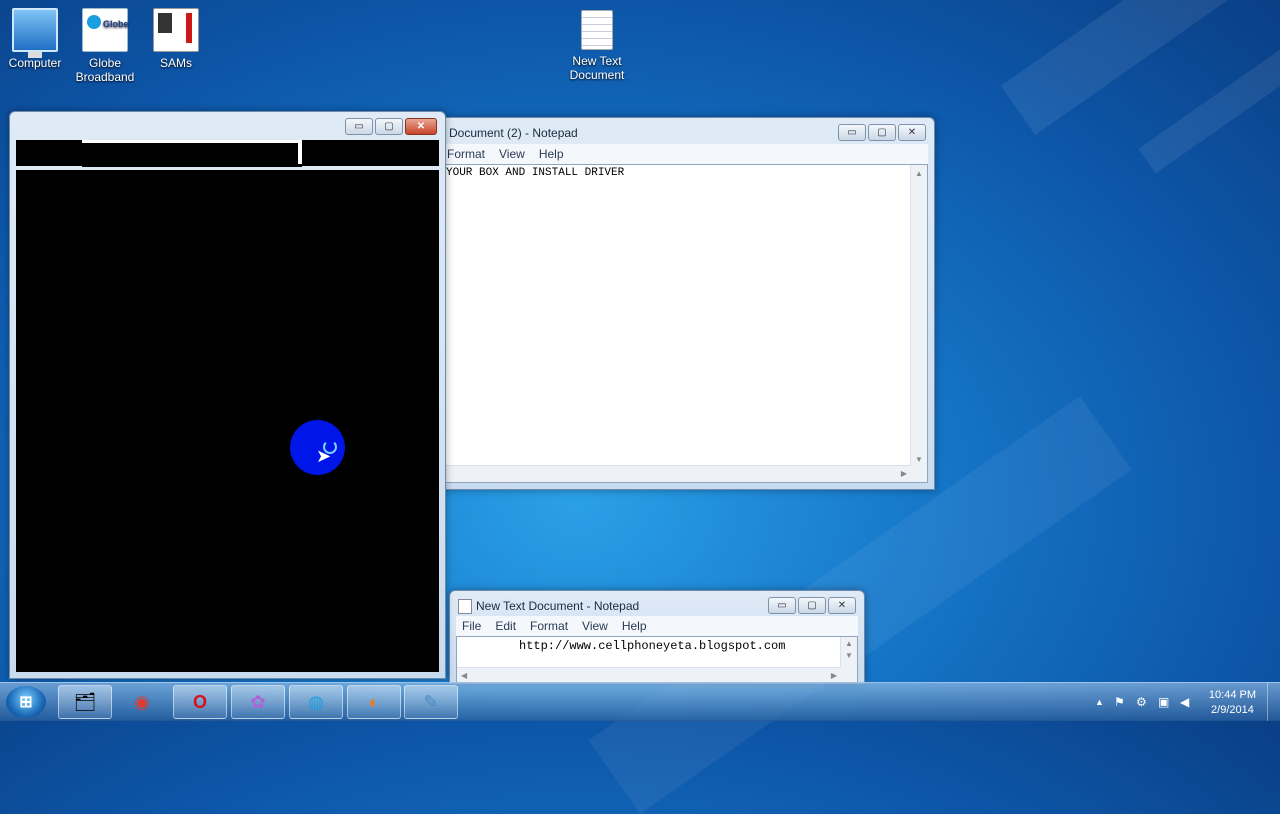 The width and height of the screenshot is (1280, 814). I want to click on system-tray: ▲ ⚑ ⚙ ▣ ◀ 10:44 PM 2/9/2014, so click(1180, 702).